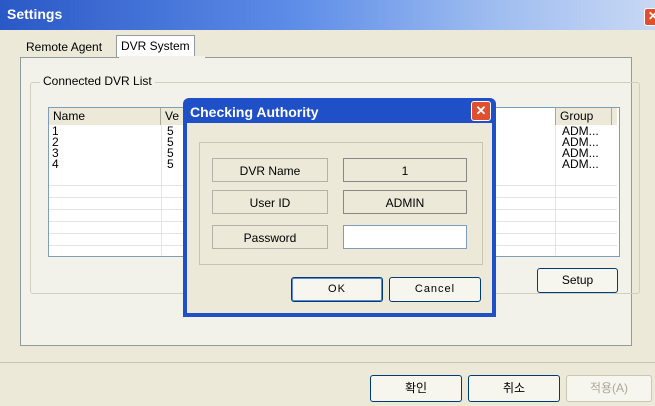 The image size is (655, 406). Describe the element at coordinates (97, 81) in the screenshot. I see `group-label: Connected DVR List` at that location.